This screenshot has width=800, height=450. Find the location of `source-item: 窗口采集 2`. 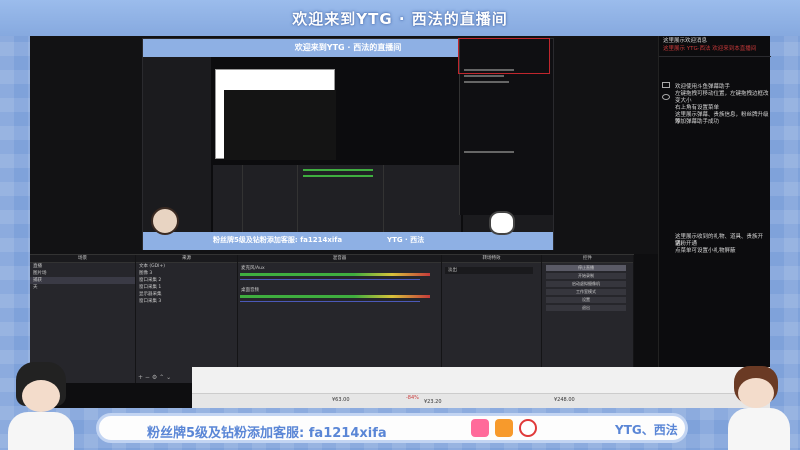

source-item: 窗口采集 2 is located at coordinates (186, 280).